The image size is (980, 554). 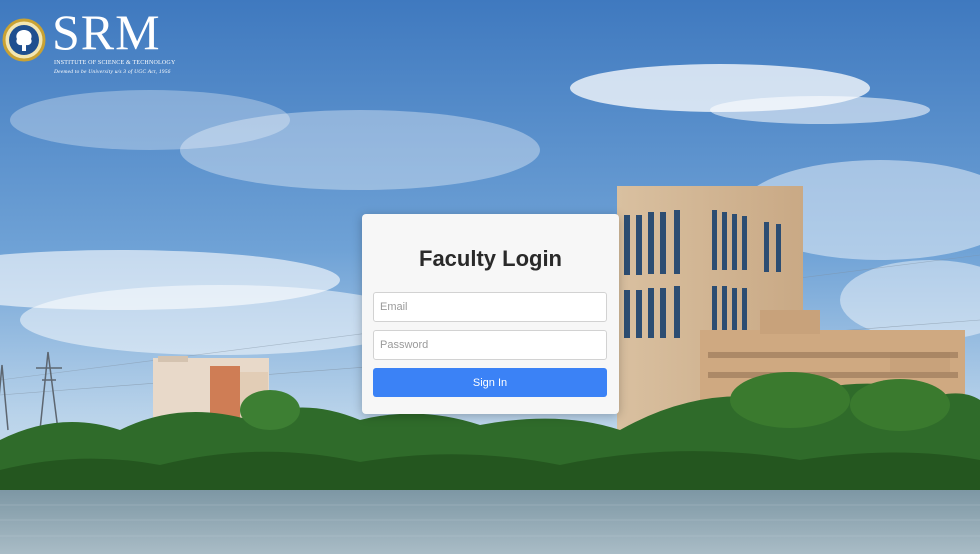 I want to click on email-field, so click(x=490, y=307).